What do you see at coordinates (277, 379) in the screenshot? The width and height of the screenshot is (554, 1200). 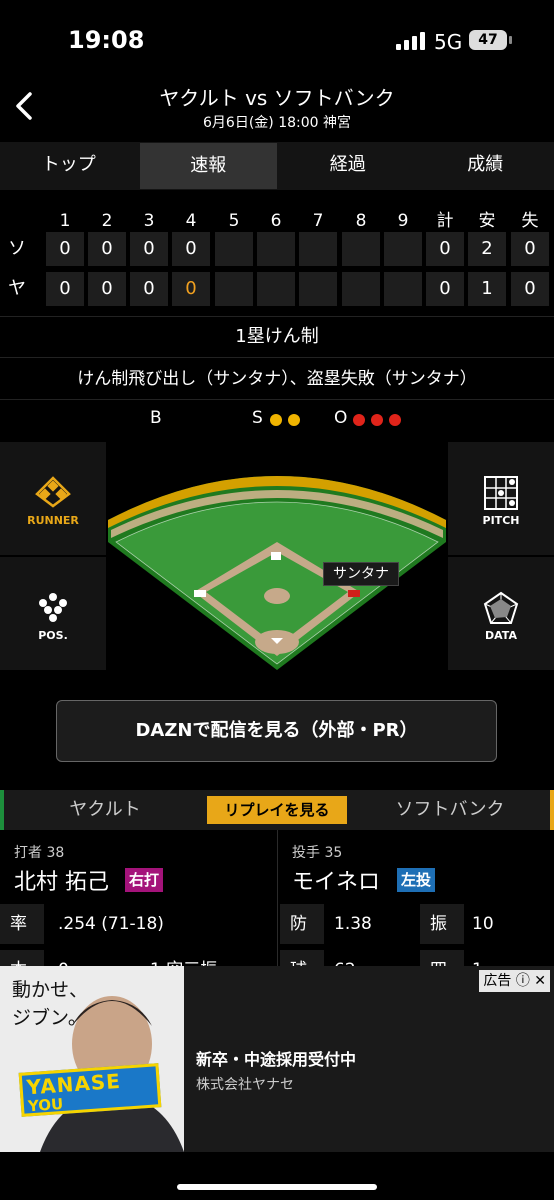 I see `play-description: けん制飛び出し（サンタナ）、盗塁失敗（サンタナ）` at bounding box center [277, 379].